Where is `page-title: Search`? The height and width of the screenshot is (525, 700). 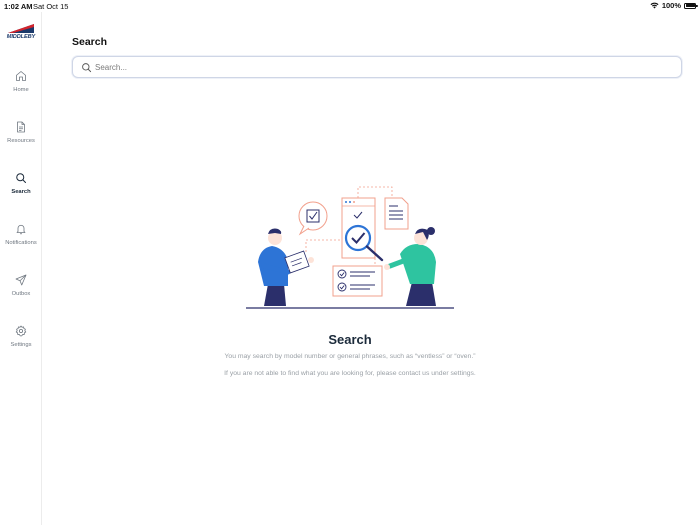 page-title: Search is located at coordinates (90, 42).